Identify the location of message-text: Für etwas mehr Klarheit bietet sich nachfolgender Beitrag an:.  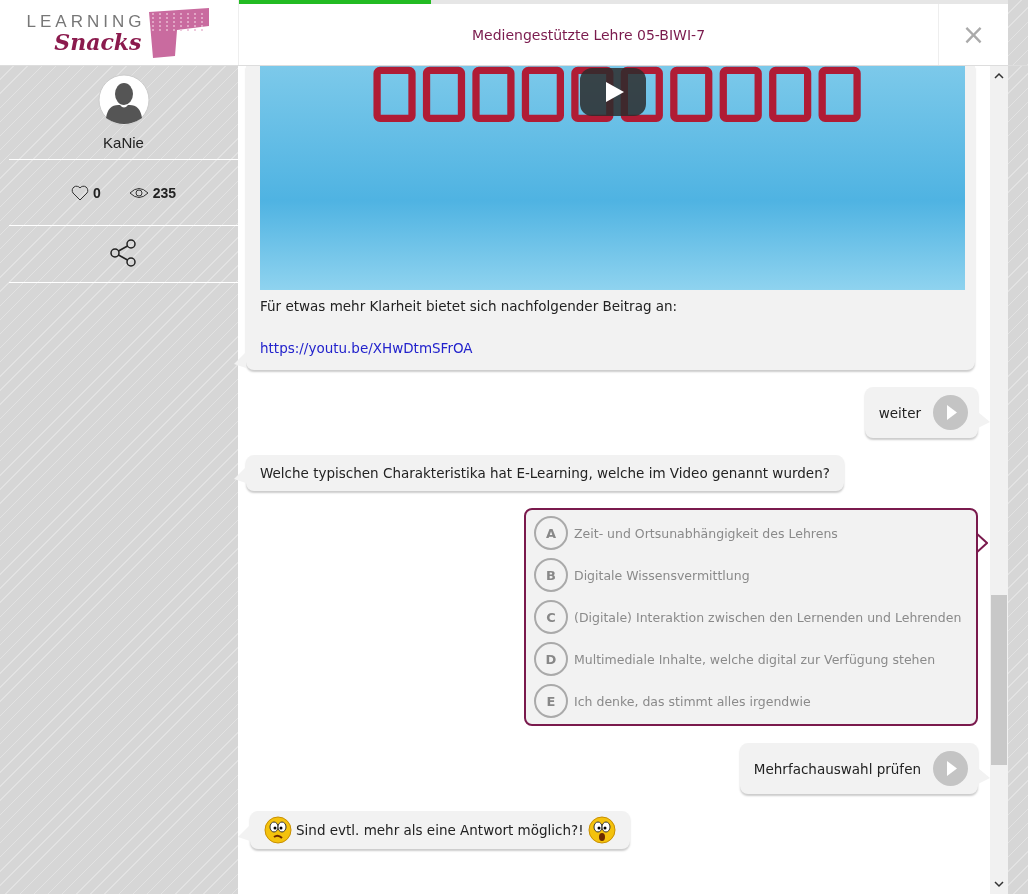
(469, 306).